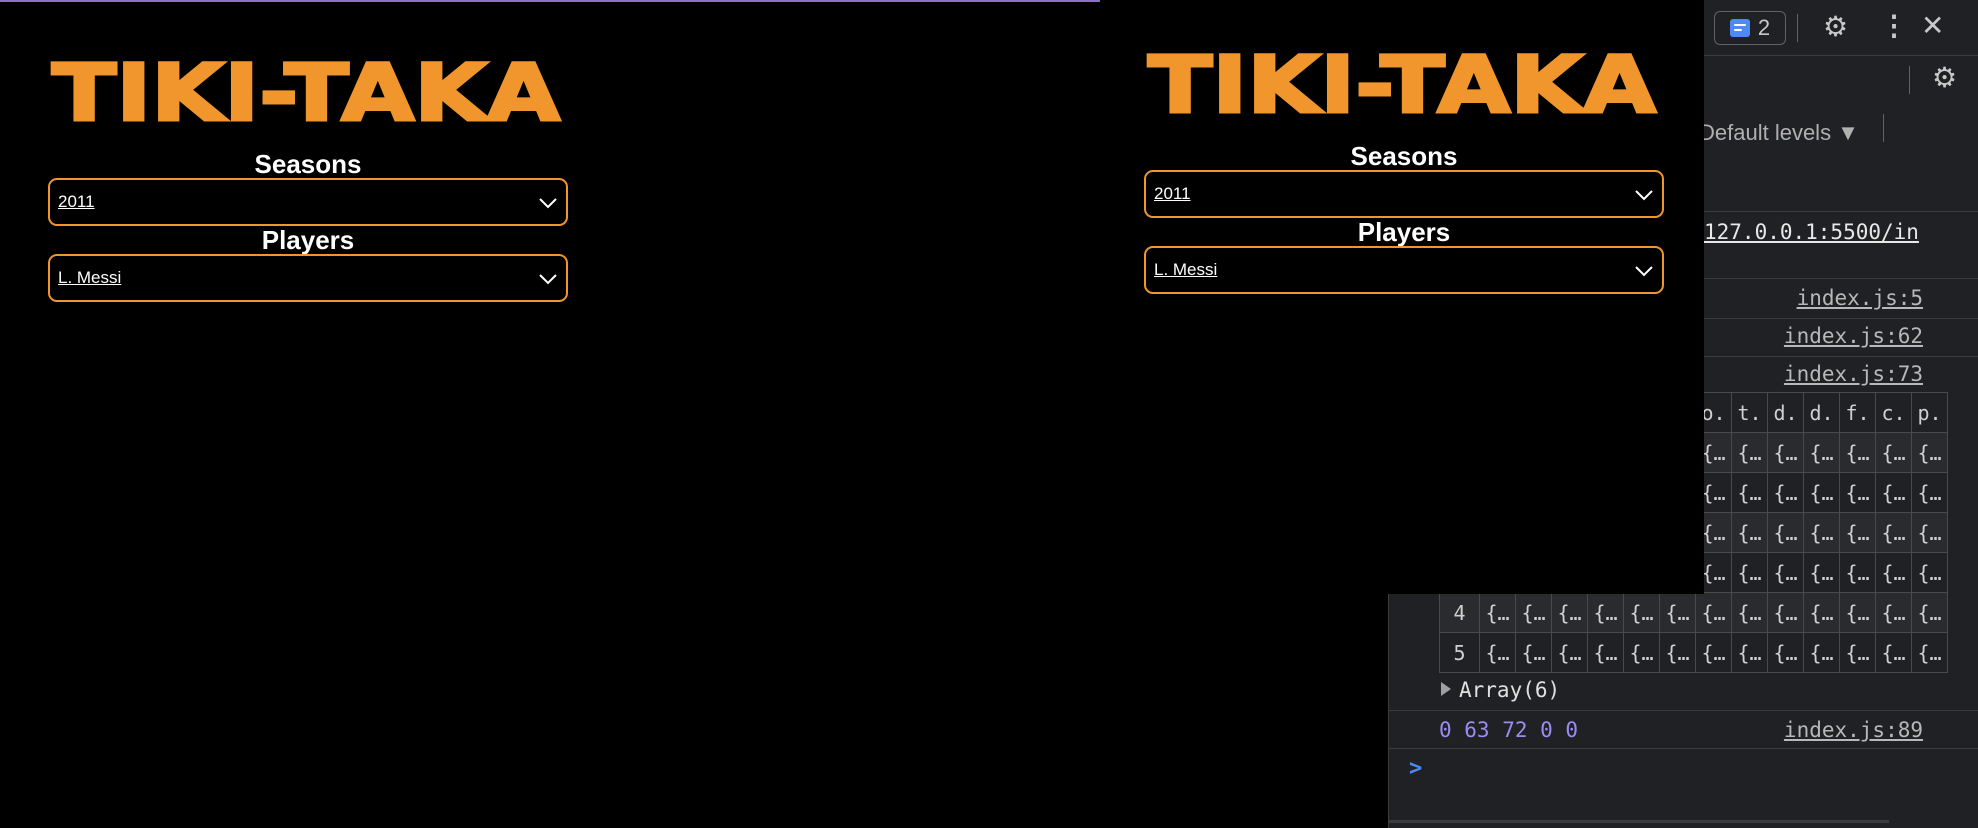  I want to click on console-url-link: 127.0.0.1:5500/in, so click(1811, 232).